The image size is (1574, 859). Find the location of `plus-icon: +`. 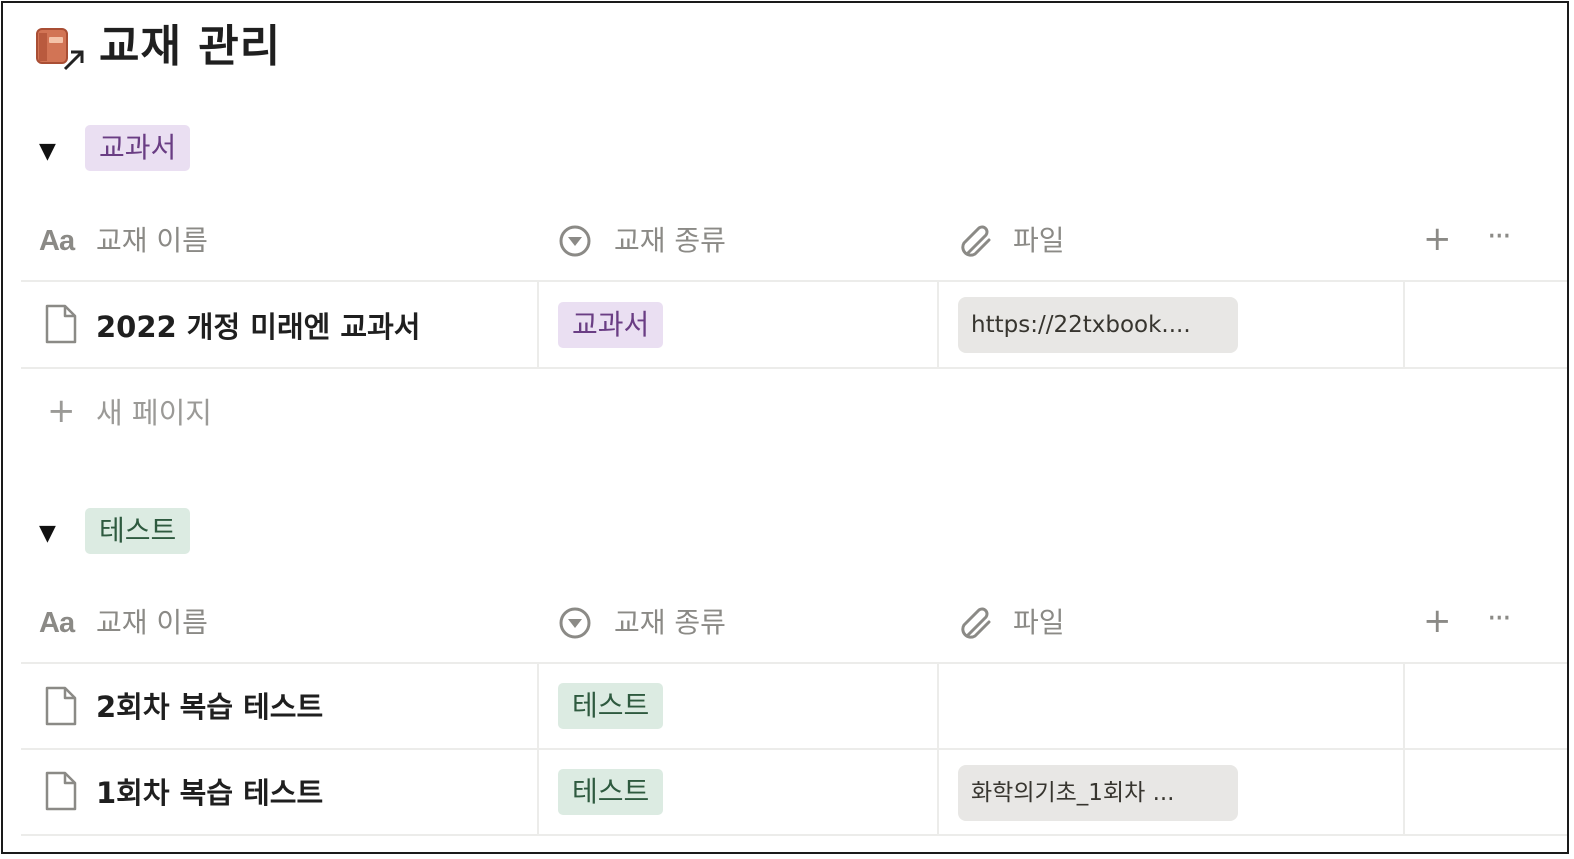

plus-icon: + is located at coordinates (61, 411).